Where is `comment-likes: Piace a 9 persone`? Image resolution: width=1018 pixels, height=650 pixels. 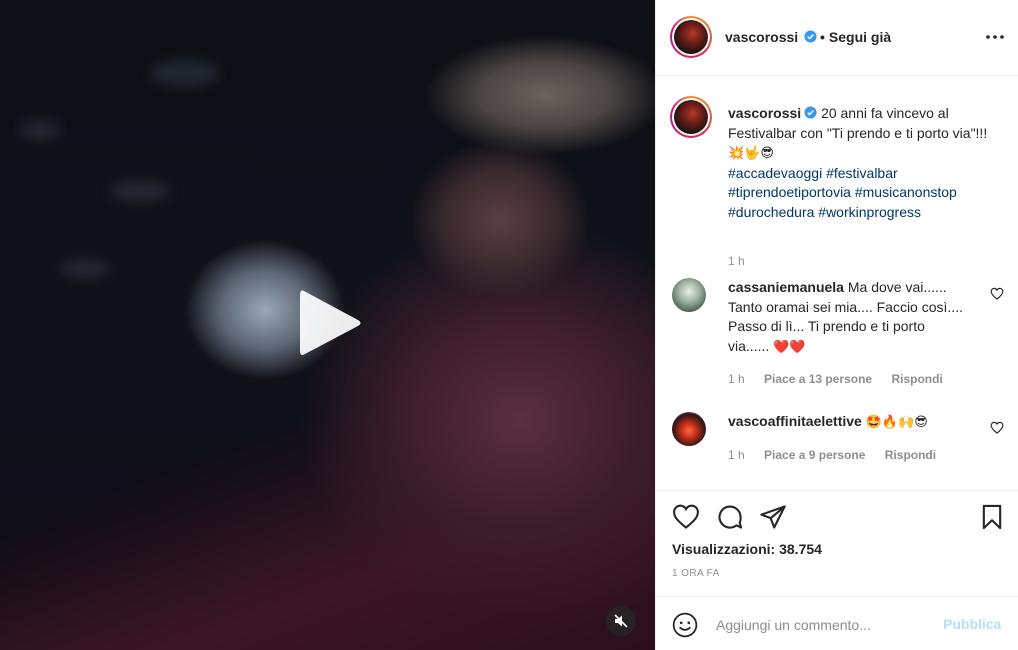
comment-likes: Piace a 9 persone is located at coordinates (814, 455).